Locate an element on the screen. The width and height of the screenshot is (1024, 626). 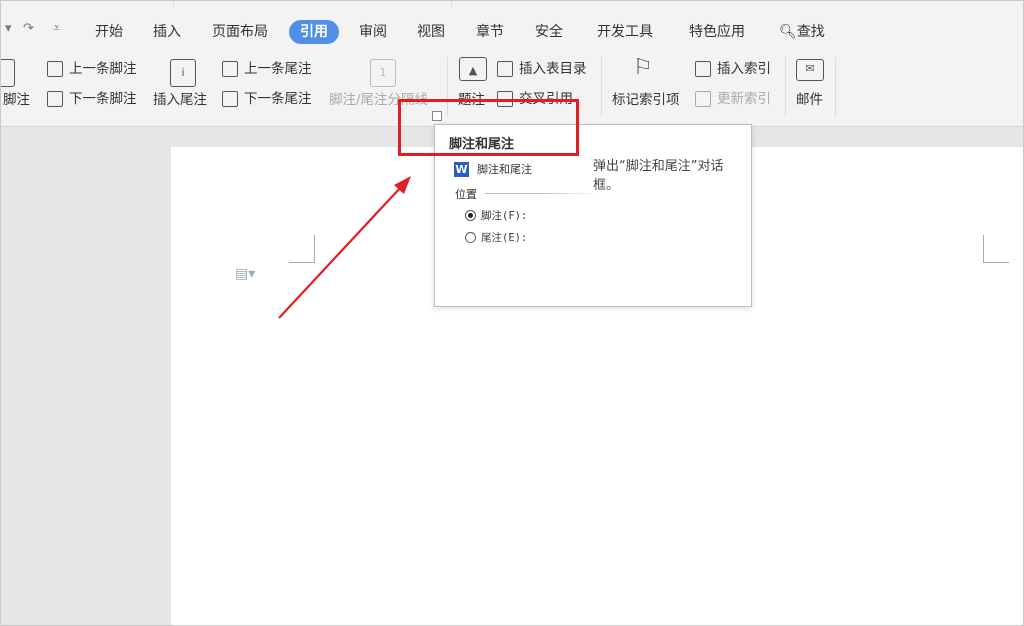
next-endnote-icon is located at coordinates (230, 99).